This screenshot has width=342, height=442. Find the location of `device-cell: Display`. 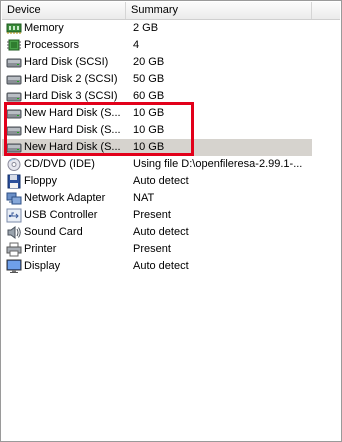

device-cell: Display is located at coordinates (64, 266).